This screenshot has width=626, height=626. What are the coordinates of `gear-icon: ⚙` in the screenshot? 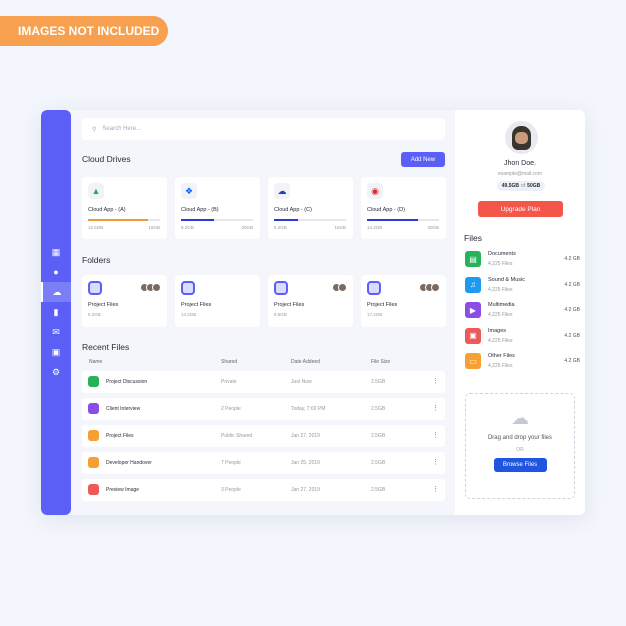 It's located at (56, 371).